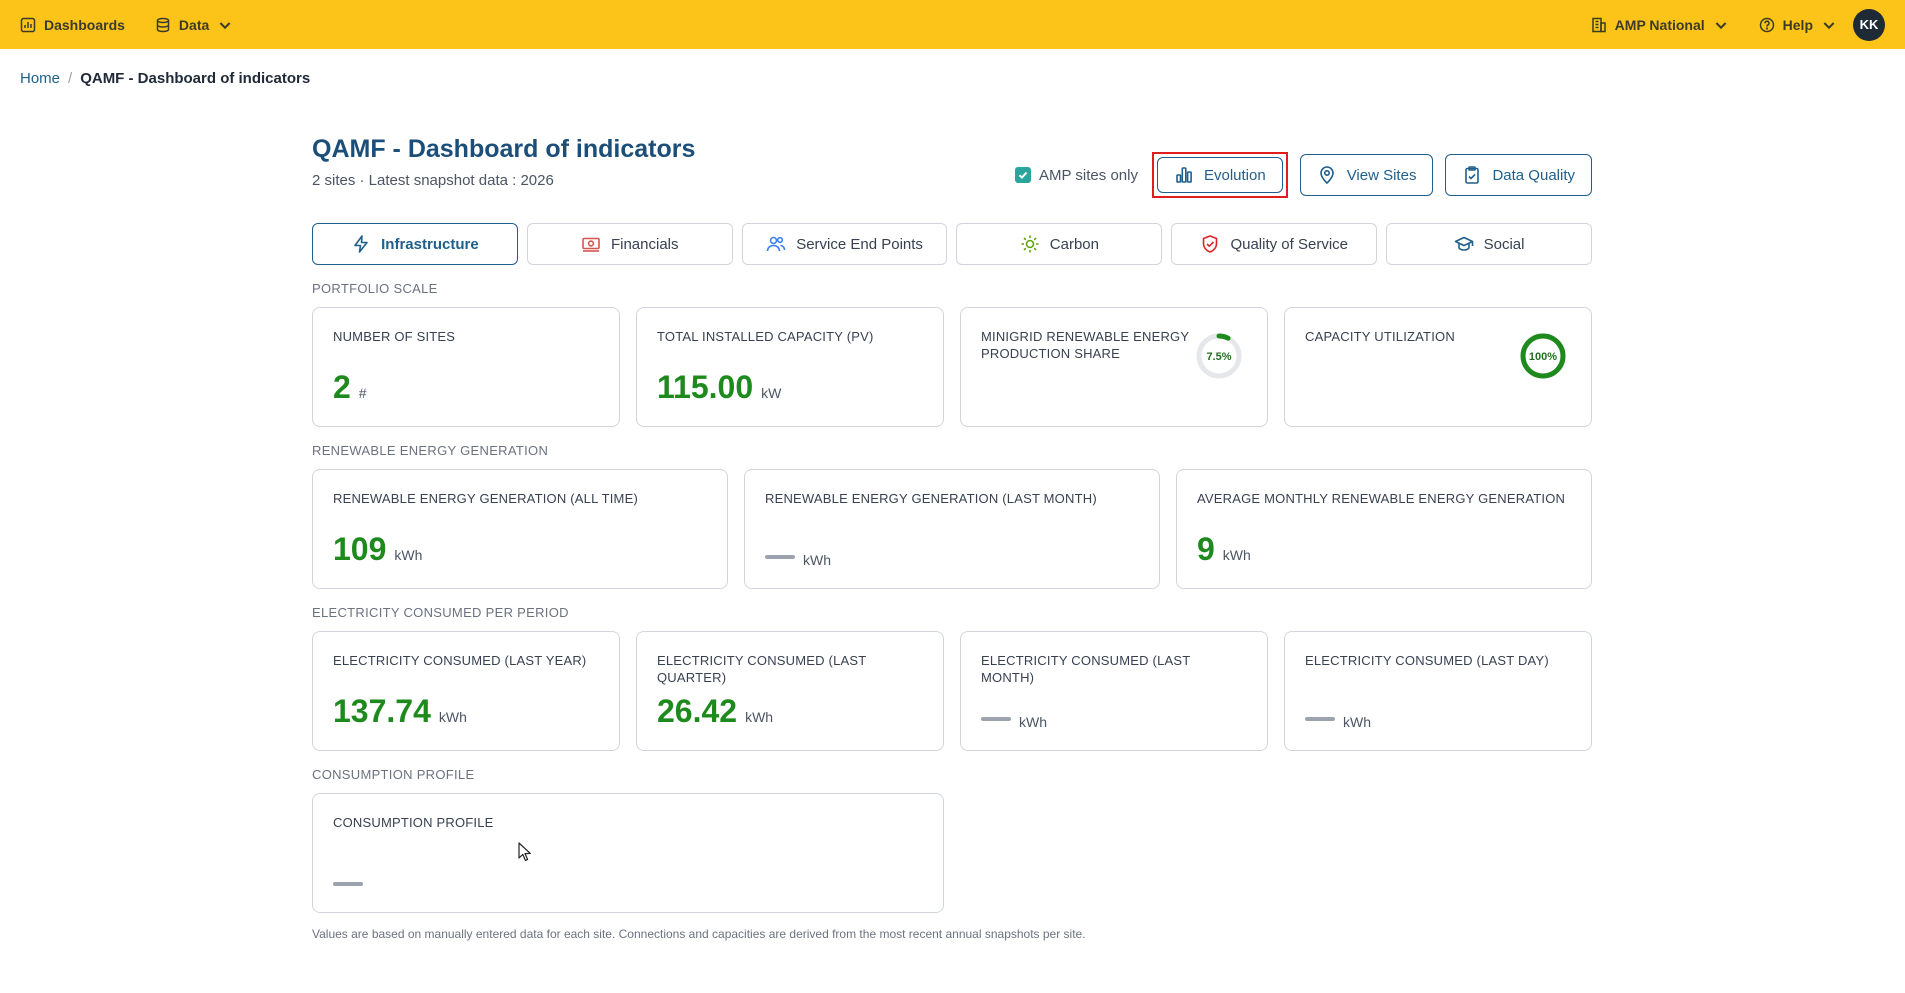  What do you see at coordinates (382, 711) in the screenshot?
I see `card-value: 137.74` at bounding box center [382, 711].